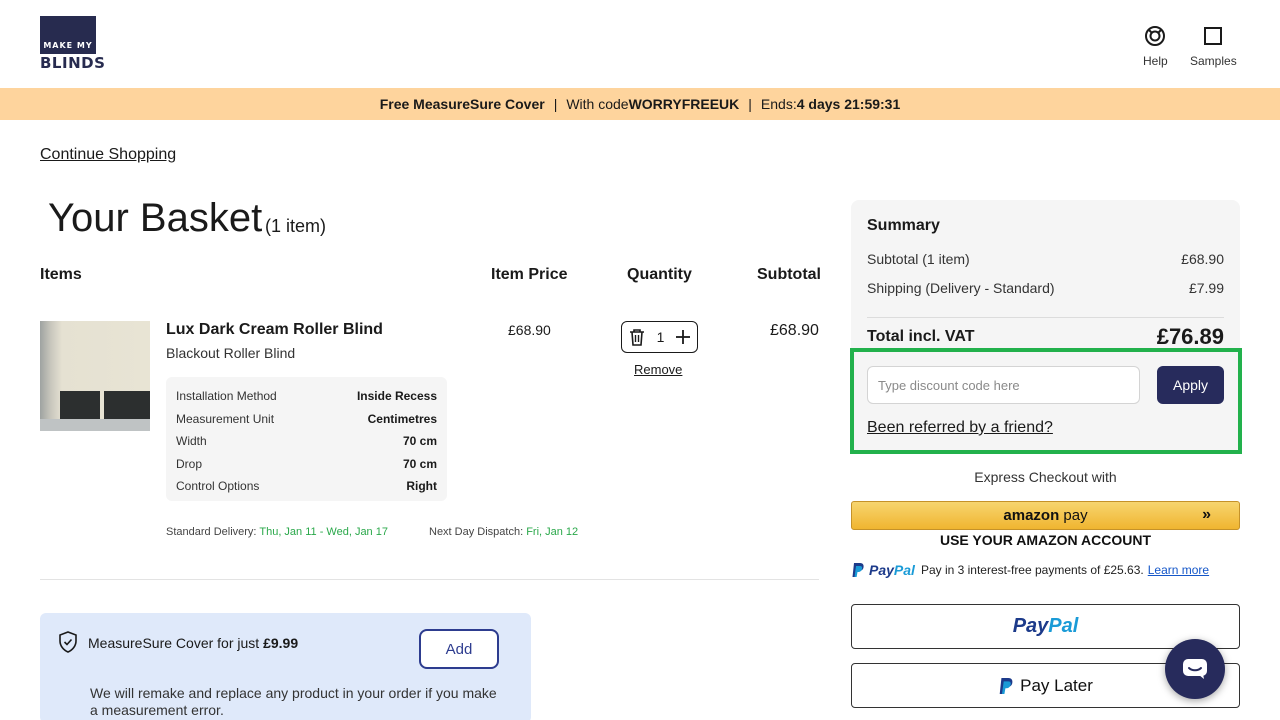 The height and width of the screenshot is (720, 1280). I want to click on chat-icon, so click(1195, 669).